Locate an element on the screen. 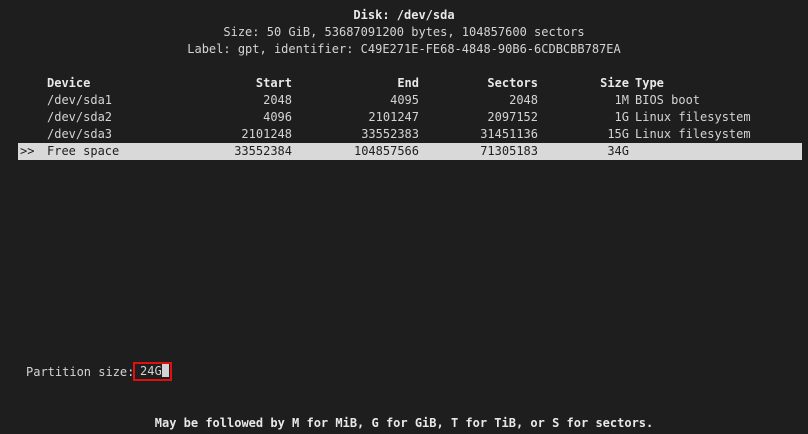 The image size is (808, 434). row-type: BIOS boot is located at coordinates (668, 100).